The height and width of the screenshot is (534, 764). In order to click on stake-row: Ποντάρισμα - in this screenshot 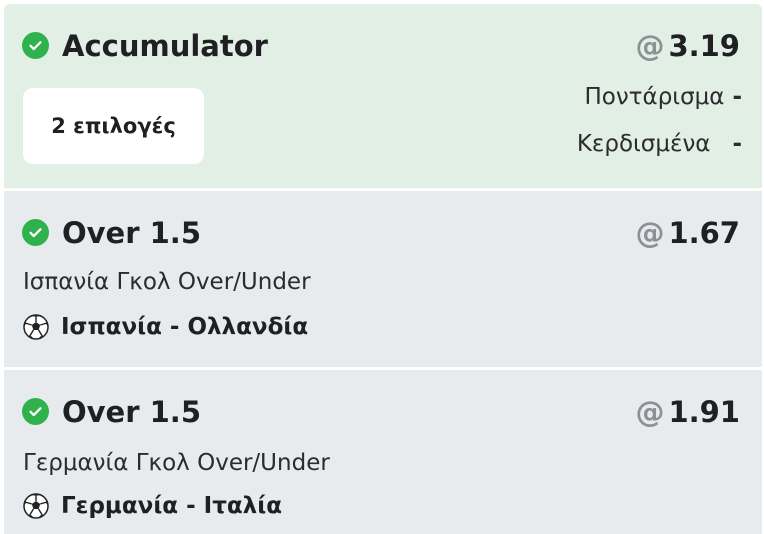, I will do `click(663, 97)`.